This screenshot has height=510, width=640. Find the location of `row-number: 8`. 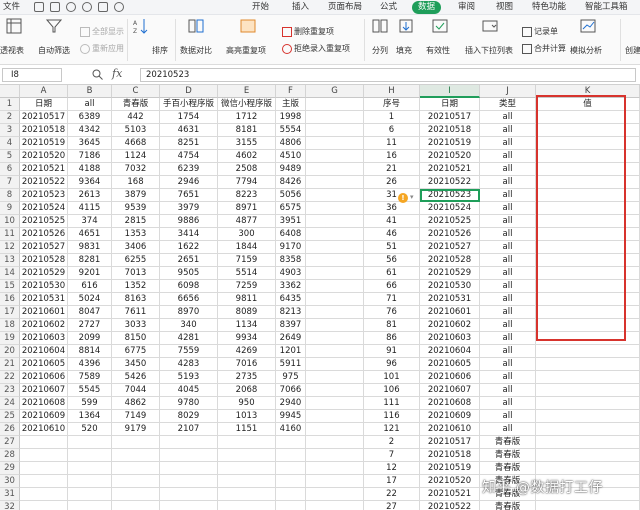

row-number: 8 is located at coordinates (10, 195).